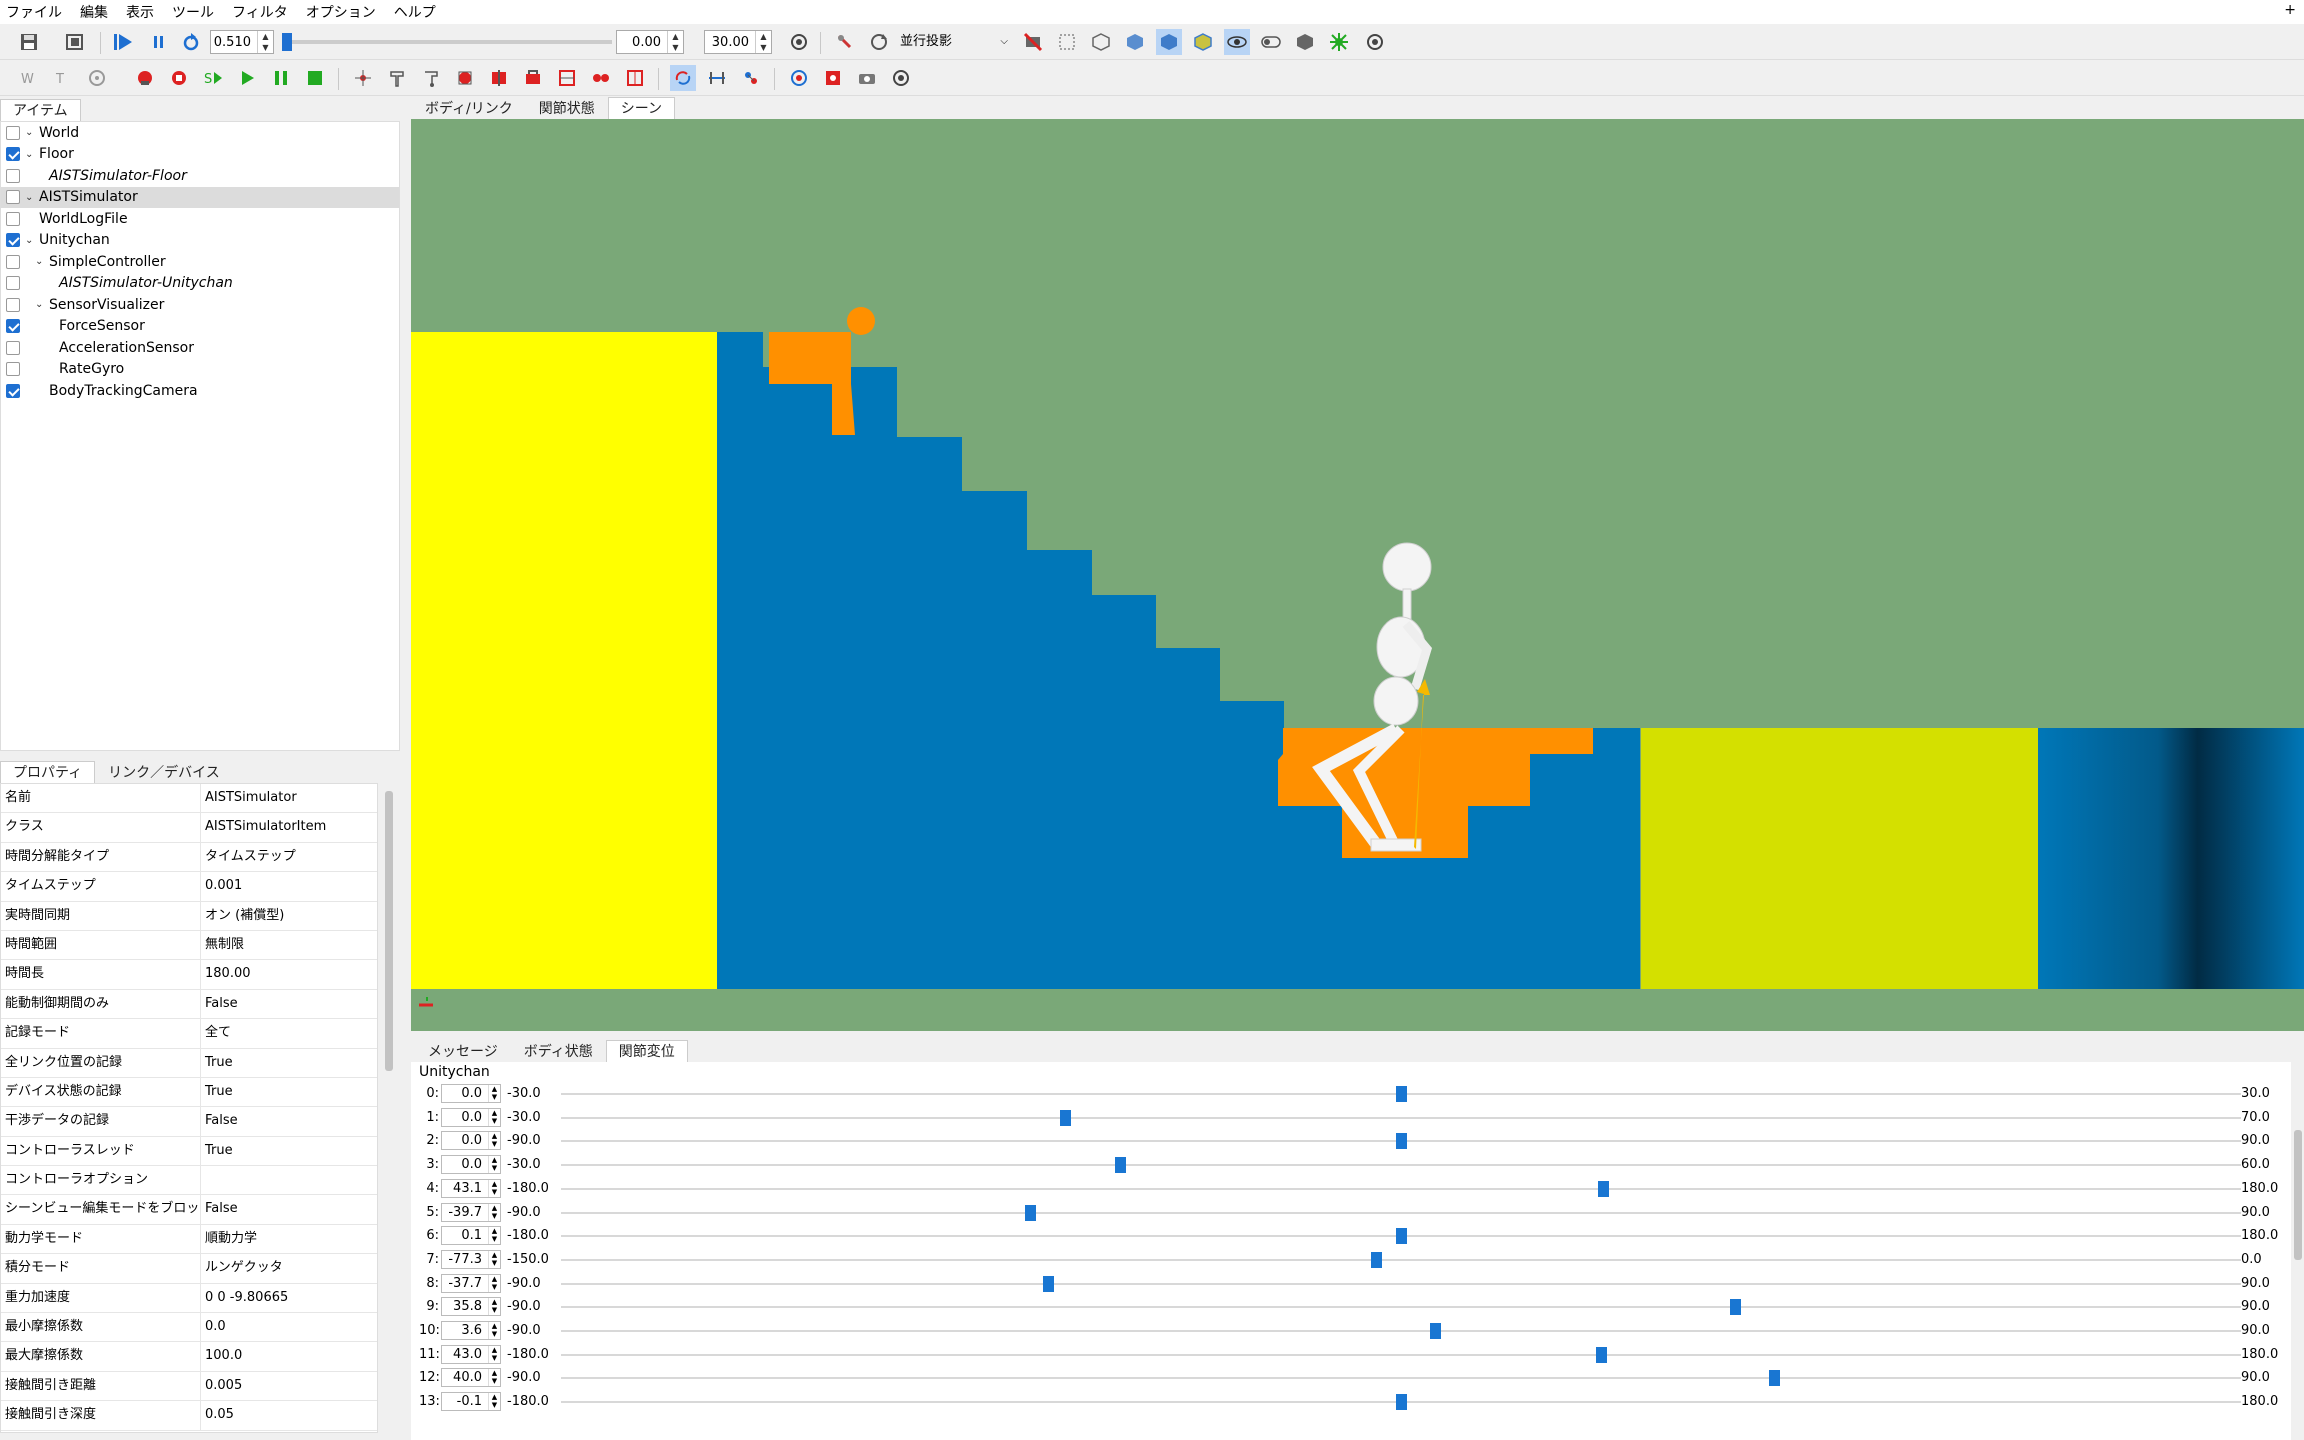 The image size is (2304, 1440). Describe the element at coordinates (94, 12) in the screenshot. I see `menu-edit: 編集` at that location.